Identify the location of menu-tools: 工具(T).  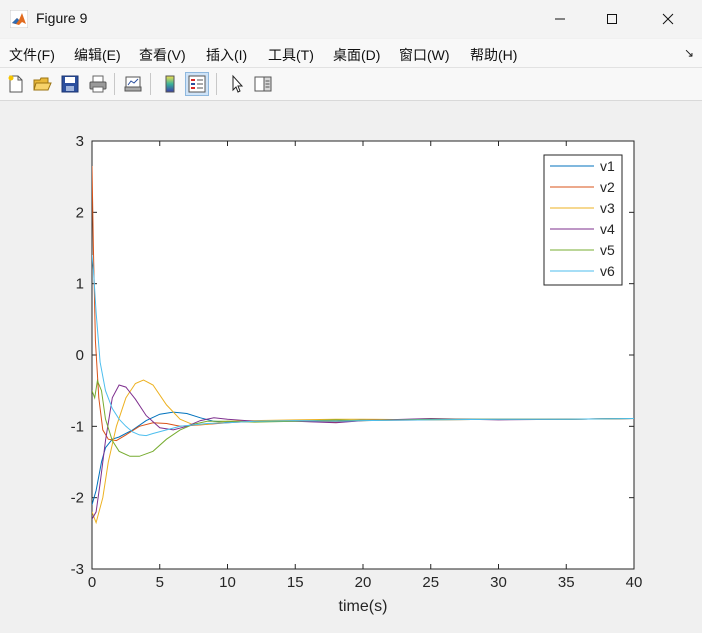
(291, 55).